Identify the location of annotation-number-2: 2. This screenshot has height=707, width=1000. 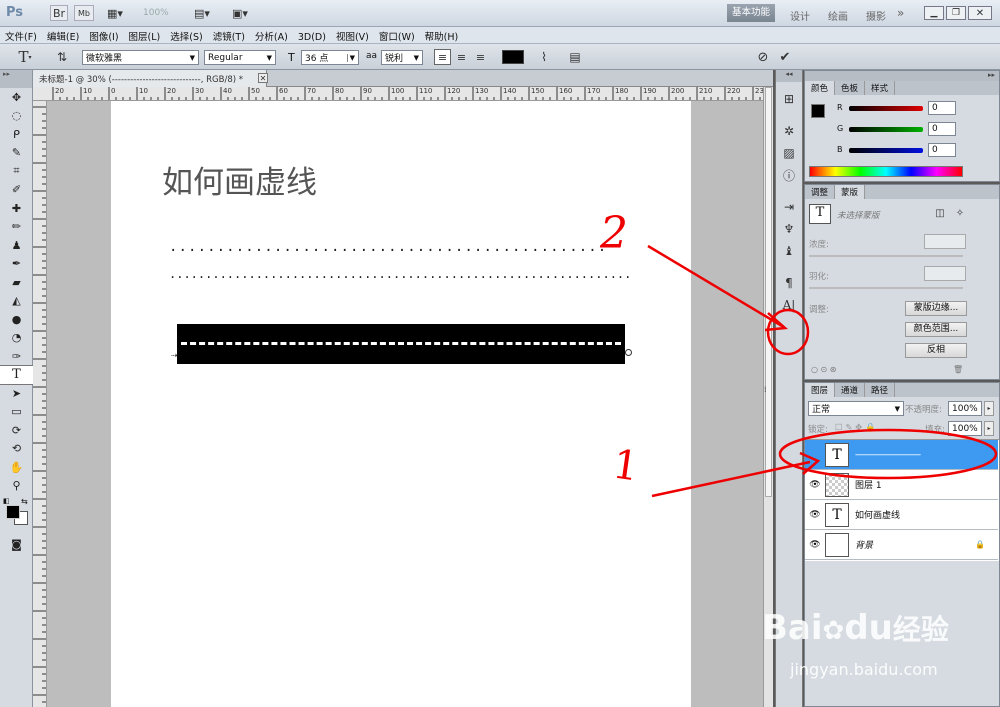
(614, 233).